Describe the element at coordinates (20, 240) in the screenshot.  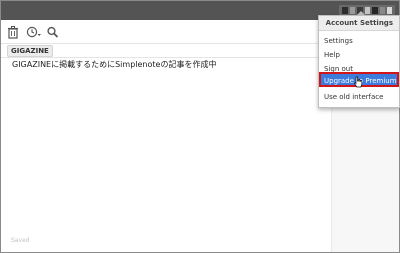
I see `save-status: Saved` at that location.